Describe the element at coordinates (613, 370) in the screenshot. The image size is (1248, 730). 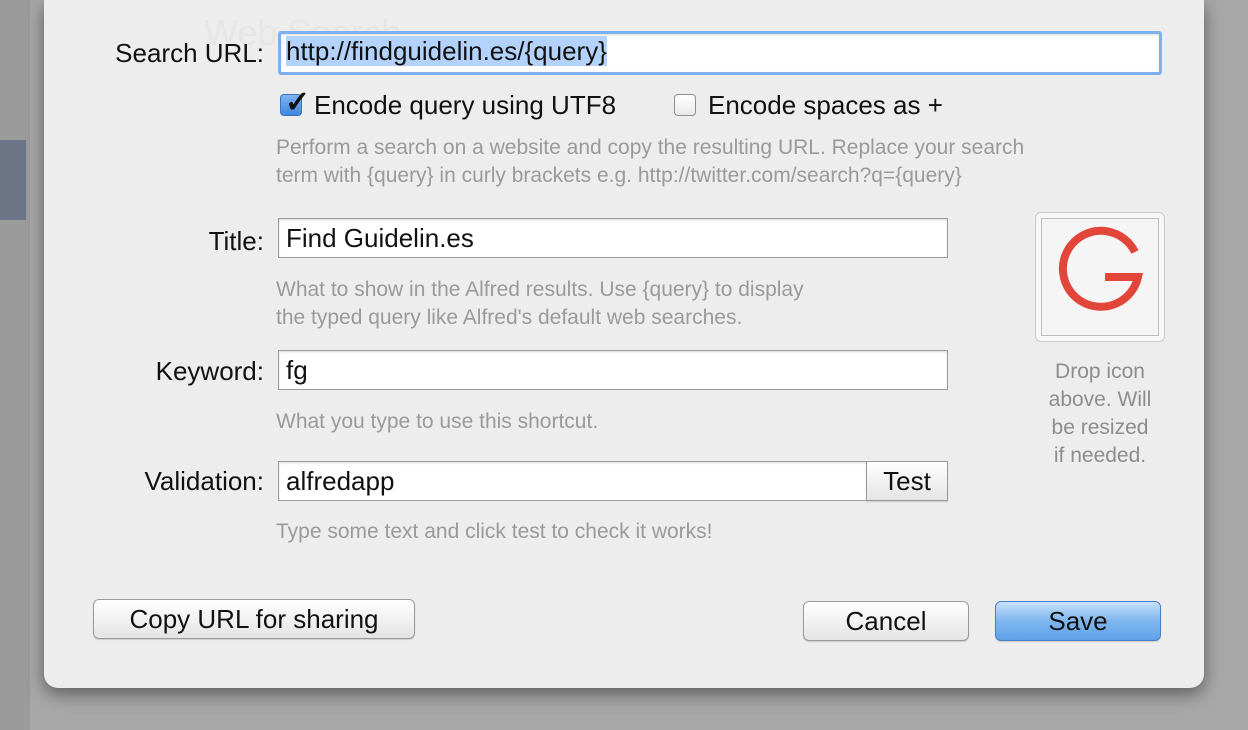
I see `keyword-input: fg` at that location.